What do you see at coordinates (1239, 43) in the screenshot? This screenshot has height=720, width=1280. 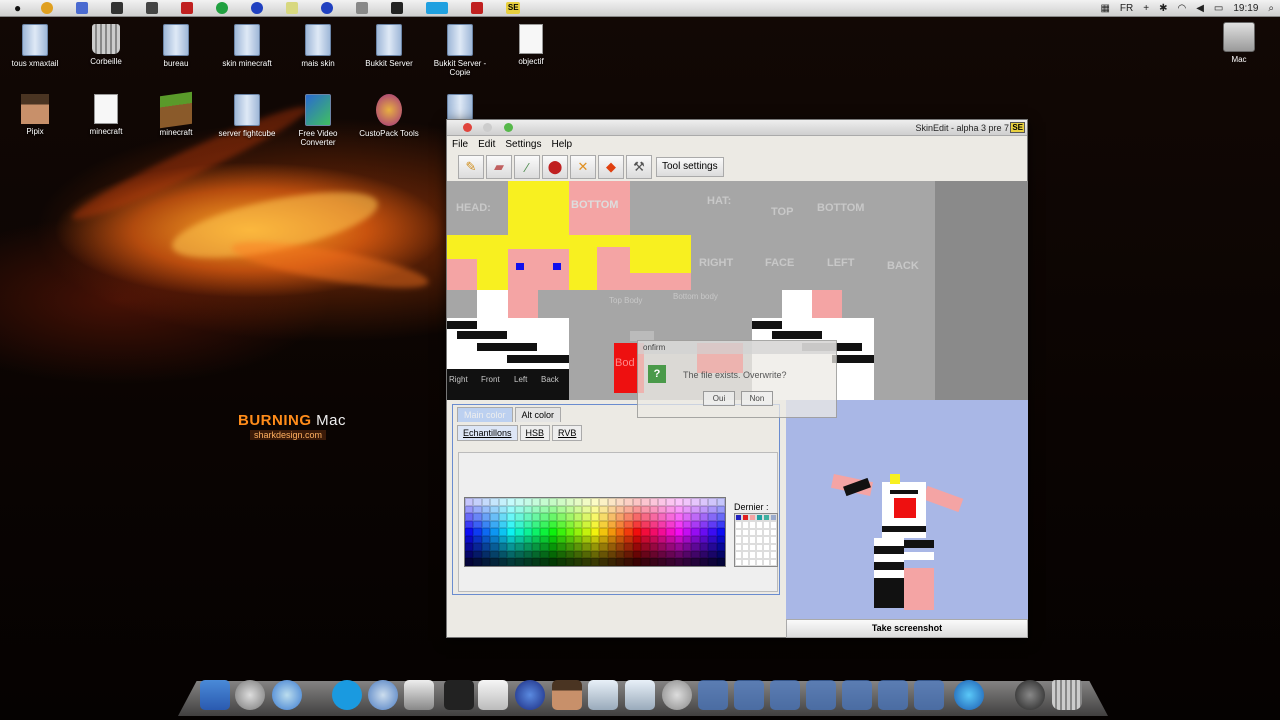 I see `desktop-icon-mac: Mac` at bounding box center [1239, 43].